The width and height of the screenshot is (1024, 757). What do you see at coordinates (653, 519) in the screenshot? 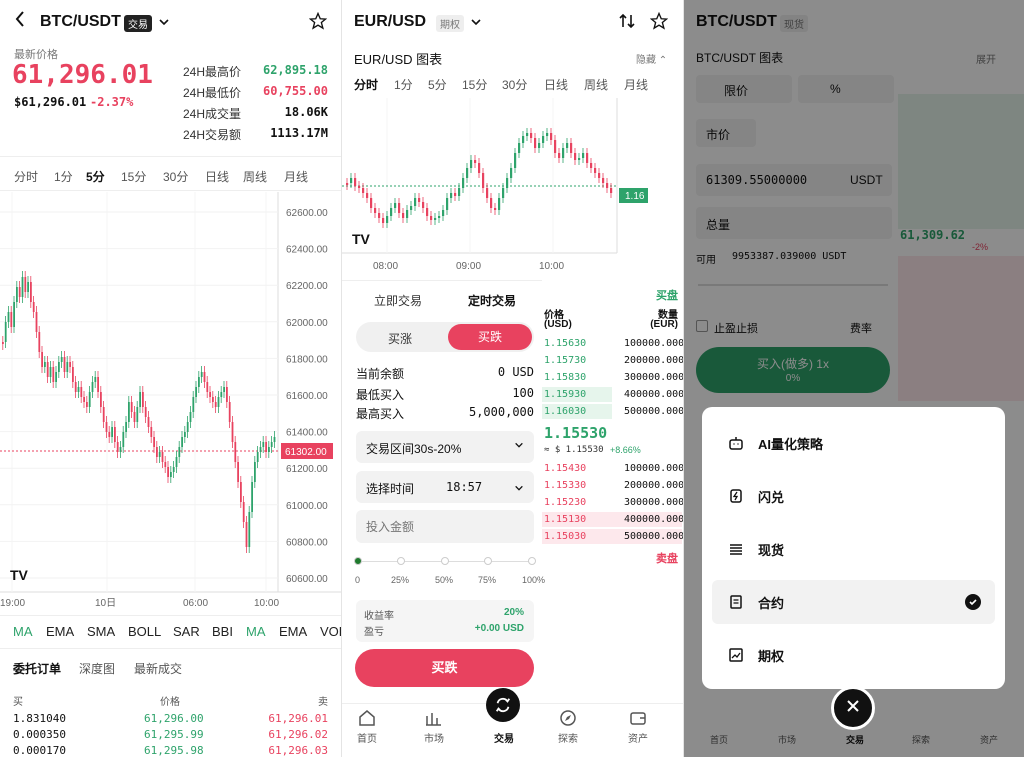
I see `ob-bid-qty: 400000.000000` at bounding box center [653, 519].